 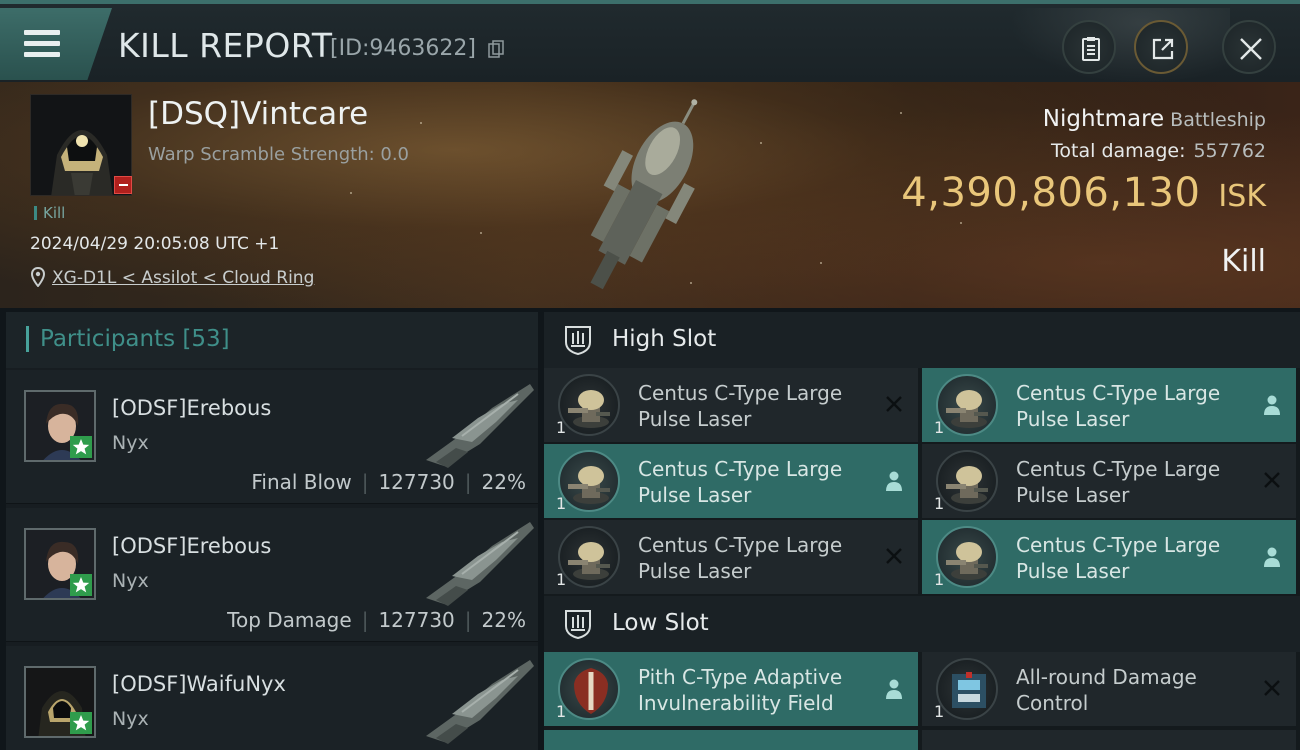 What do you see at coordinates (301, 482) in the screenshot?
I see `participant-role: Final Blow` at bounding box center [301, 482].